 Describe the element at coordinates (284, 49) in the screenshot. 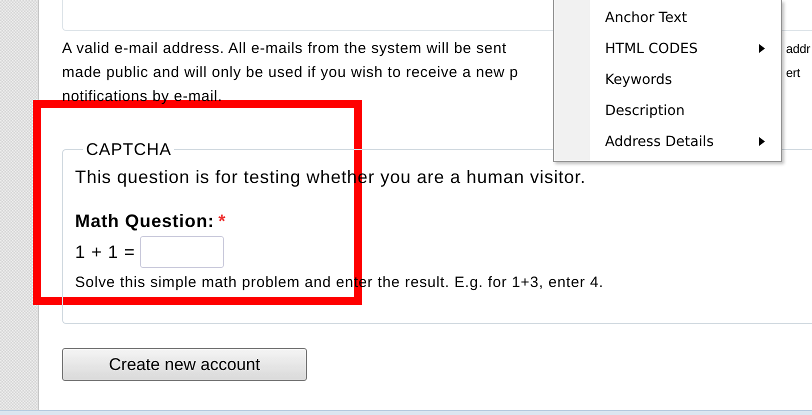

I see `help-text: A valid e-mail address. All e-mails from the system will be sent` at that location.